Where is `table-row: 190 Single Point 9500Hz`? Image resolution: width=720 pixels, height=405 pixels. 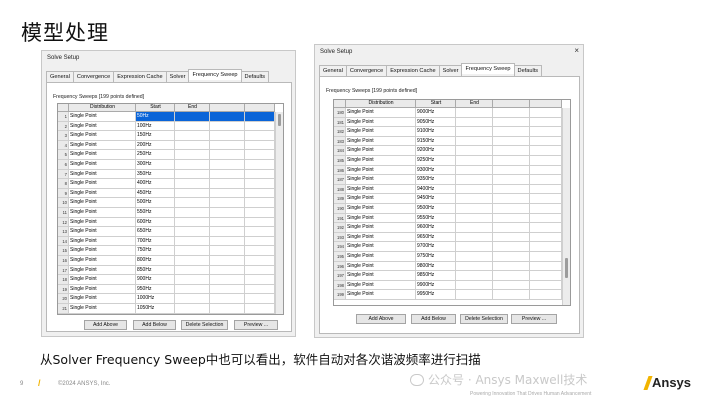
table-row: 190 Single Point 9500Hz is located at coordinates (448, 209).